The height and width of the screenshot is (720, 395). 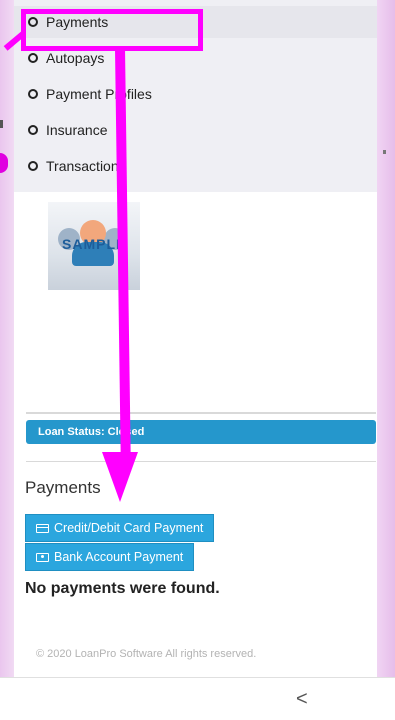 I want to click on loan-status-bar: Loan Status: Closed, so click(x=201, y=432).